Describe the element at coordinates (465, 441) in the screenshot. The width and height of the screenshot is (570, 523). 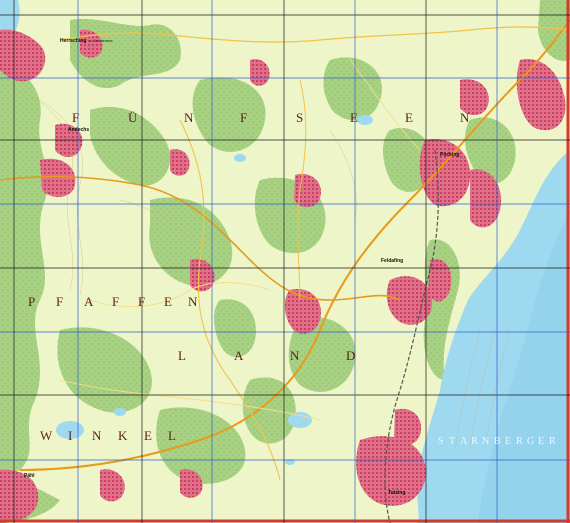
I see `lake-letter: A` at that location.